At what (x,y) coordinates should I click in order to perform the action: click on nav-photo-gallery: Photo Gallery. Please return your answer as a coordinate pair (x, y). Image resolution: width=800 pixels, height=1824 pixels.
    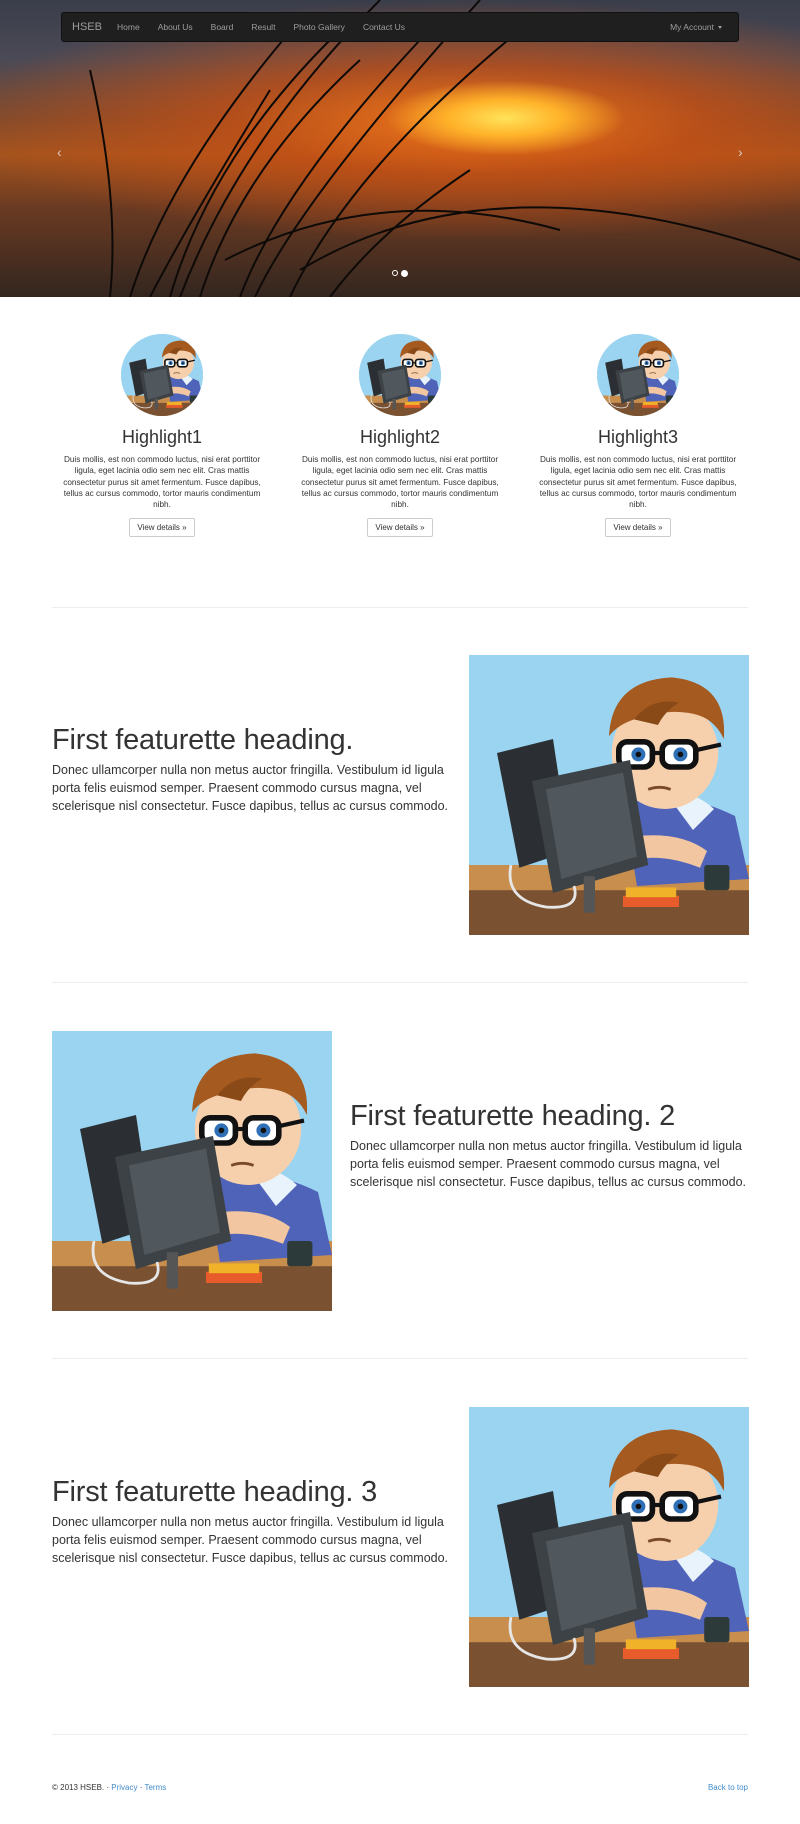
    Looking at the image, I should click on (319, 27).